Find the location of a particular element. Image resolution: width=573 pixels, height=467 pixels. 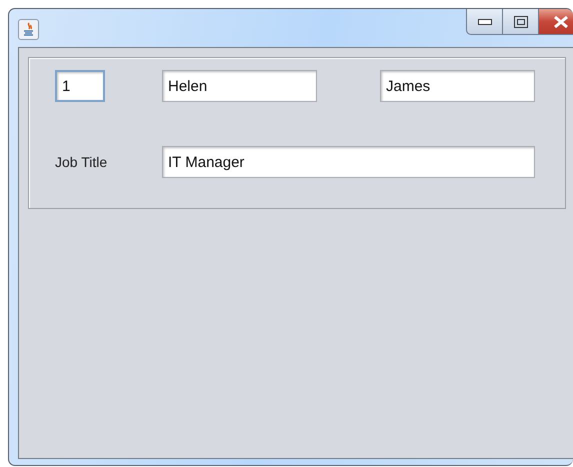

app-icon is located at coordinates (28, 29).